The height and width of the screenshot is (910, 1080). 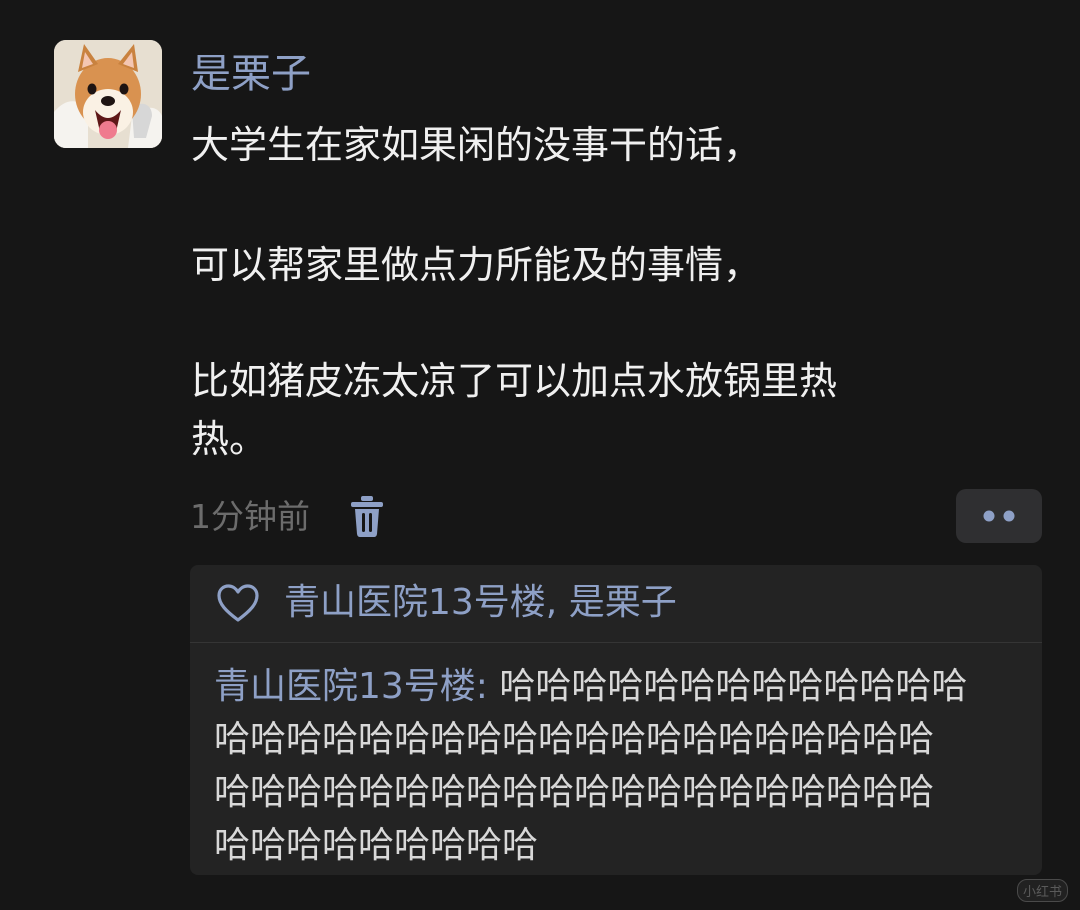 I want to click on comment-text-line: 热。, so click(x=229, y=439).